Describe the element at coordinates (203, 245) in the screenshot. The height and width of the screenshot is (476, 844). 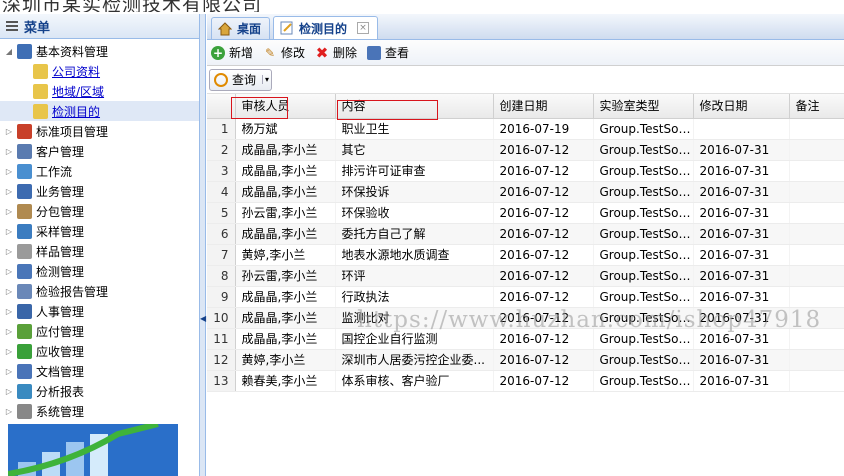
I see `panel-splitter: ◀` at that location.